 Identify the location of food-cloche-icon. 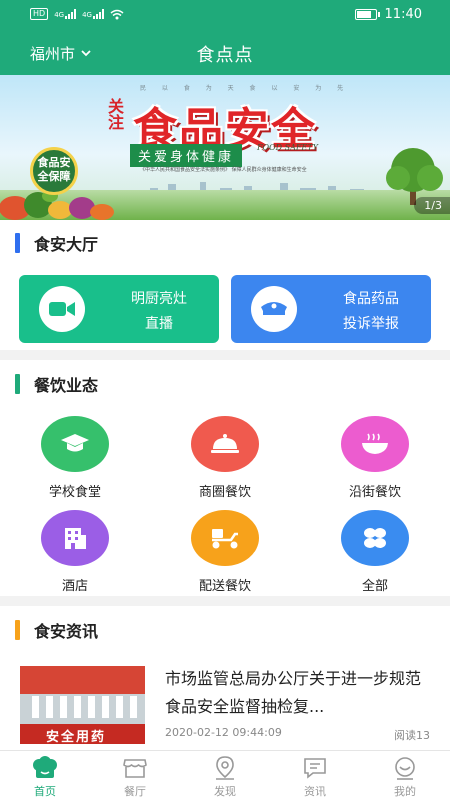
(225, 444).